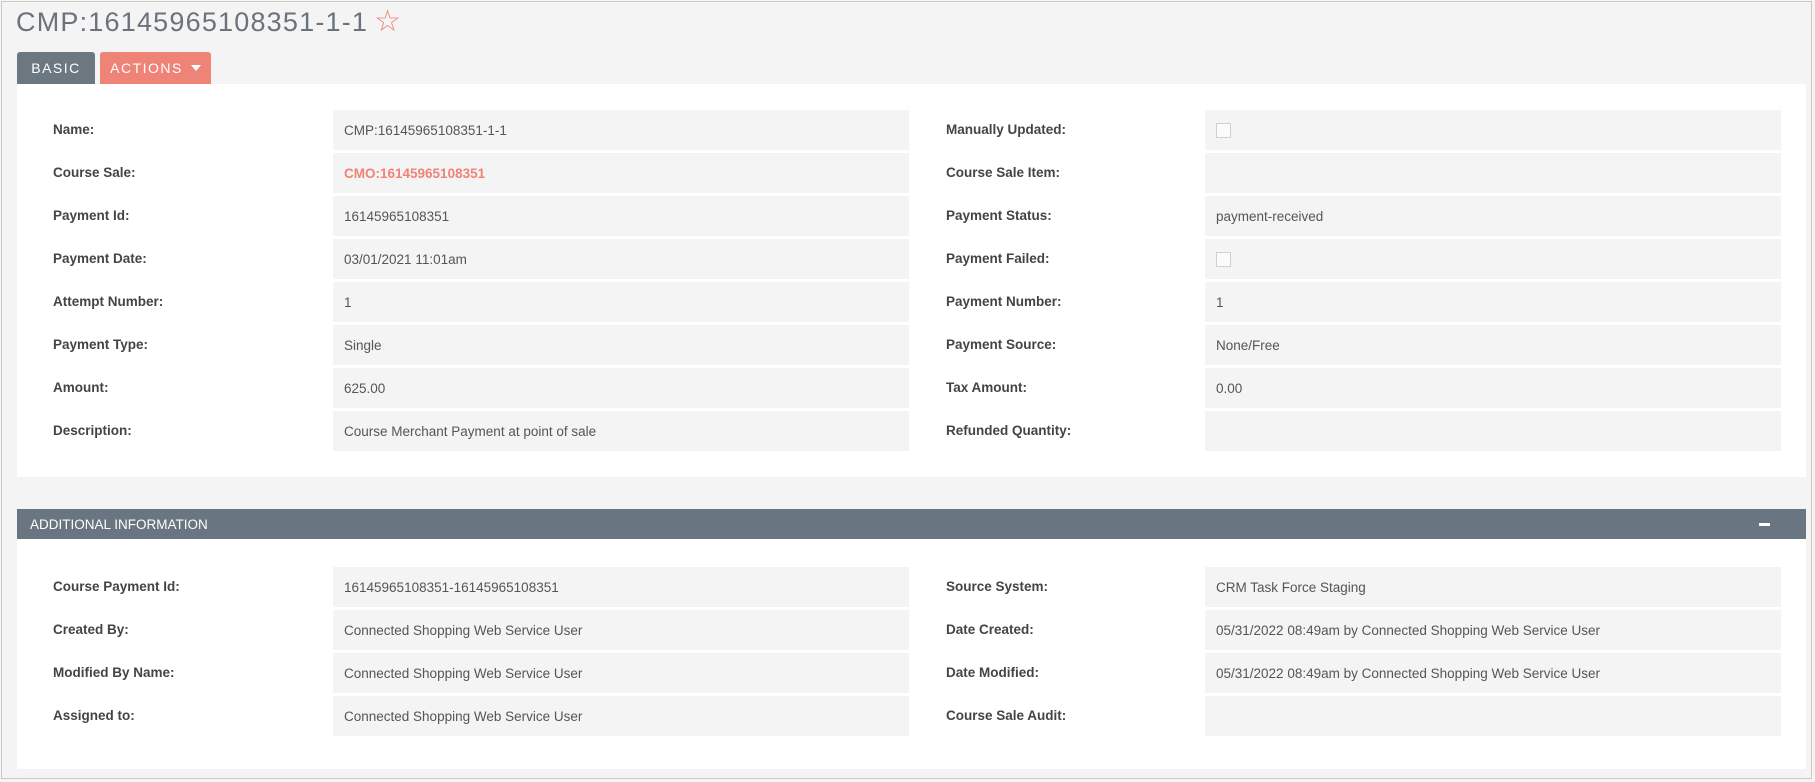 This screenshot has height=782, width=1815. I want to click on created-by-value: Connected Shopping Web Service User, so click(621, 630).